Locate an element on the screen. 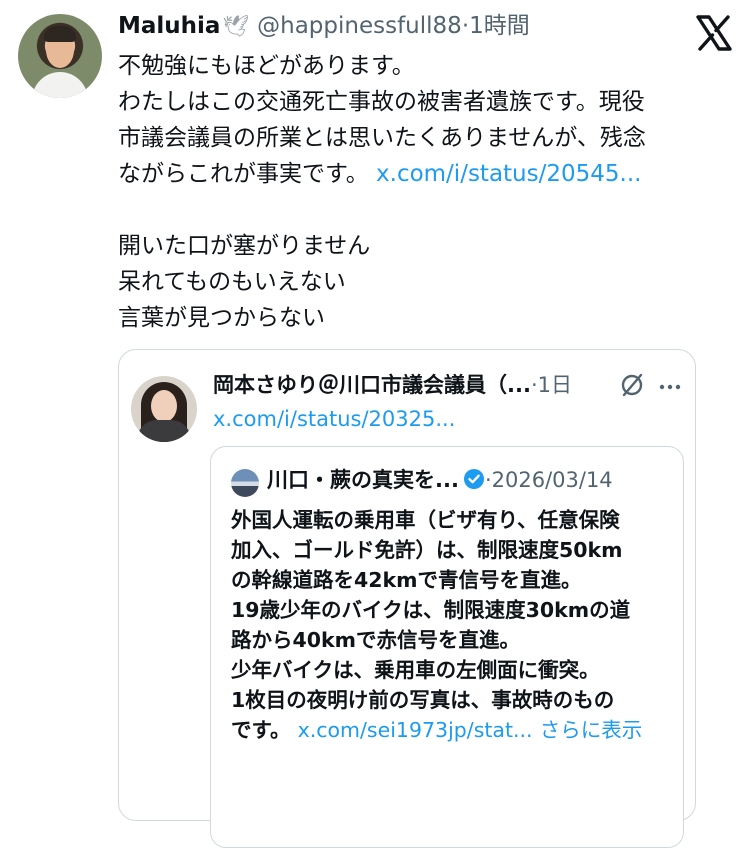 This screenshot has height=848, width=749. nested-line-5: 路から40kmで赤信号を直進。 is located at coordinates (376, 640).